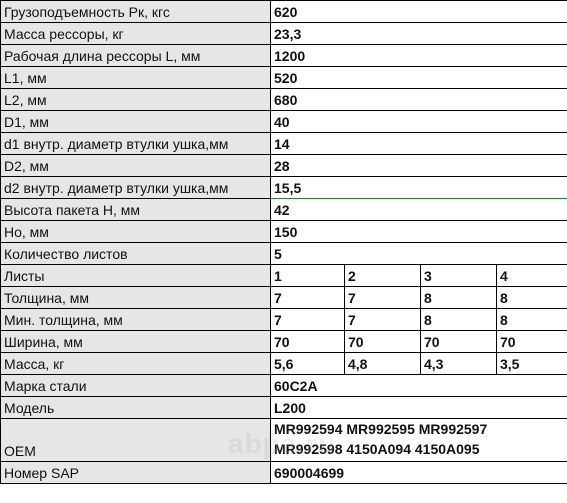 This screenshot has width=567, height=503. What do you see at coordinates (135, 472) in the screenshot?
I see `spec-label: Номер SAP` at bounding box center [135, 472].